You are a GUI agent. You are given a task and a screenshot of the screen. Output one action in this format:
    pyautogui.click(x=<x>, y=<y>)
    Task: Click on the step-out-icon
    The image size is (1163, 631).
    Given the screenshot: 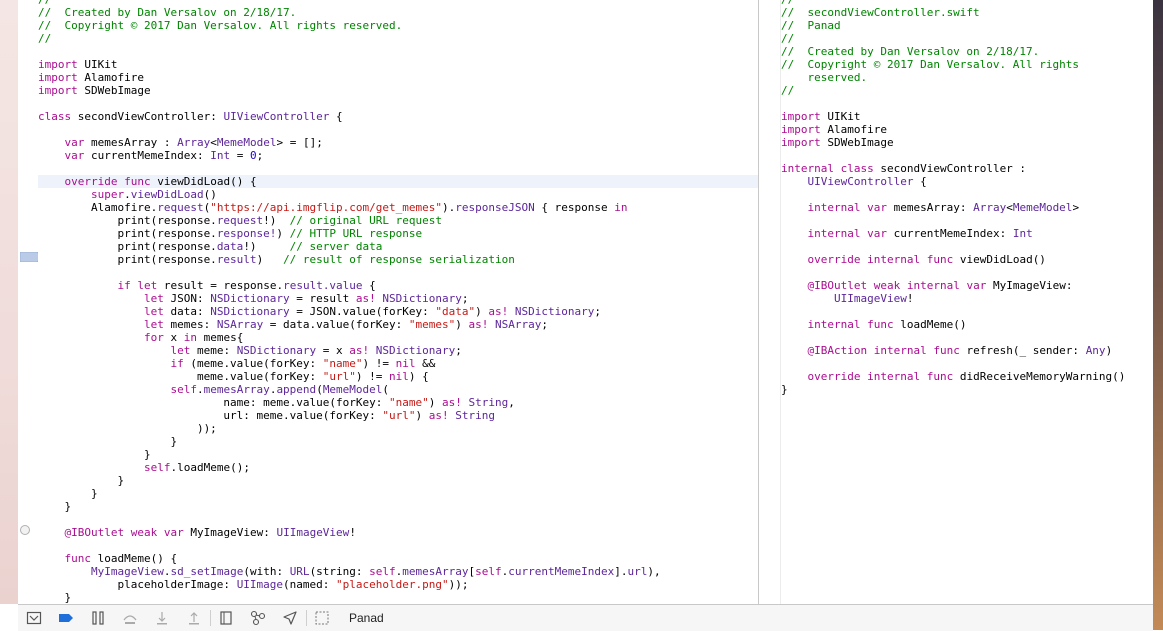 What is the action you would take?
    pyautogui.click(x=194, y=618)
    